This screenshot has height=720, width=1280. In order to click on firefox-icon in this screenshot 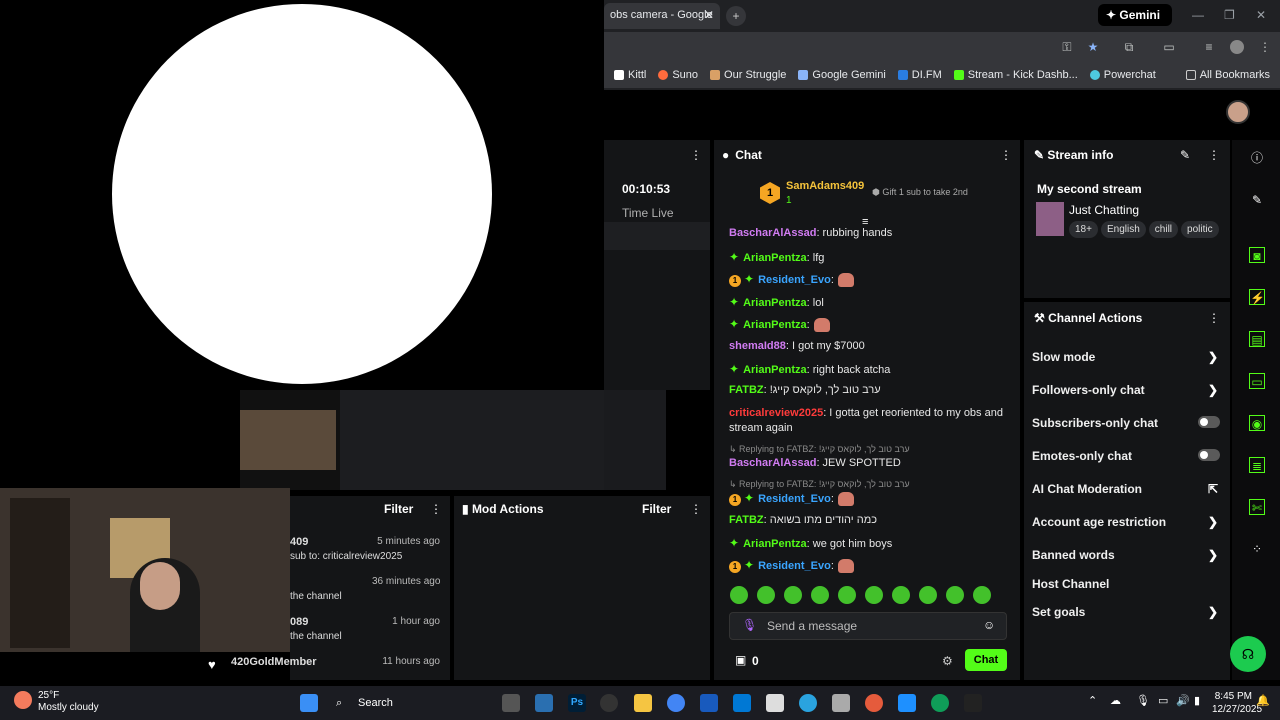, I will do `click(874, 703)`.